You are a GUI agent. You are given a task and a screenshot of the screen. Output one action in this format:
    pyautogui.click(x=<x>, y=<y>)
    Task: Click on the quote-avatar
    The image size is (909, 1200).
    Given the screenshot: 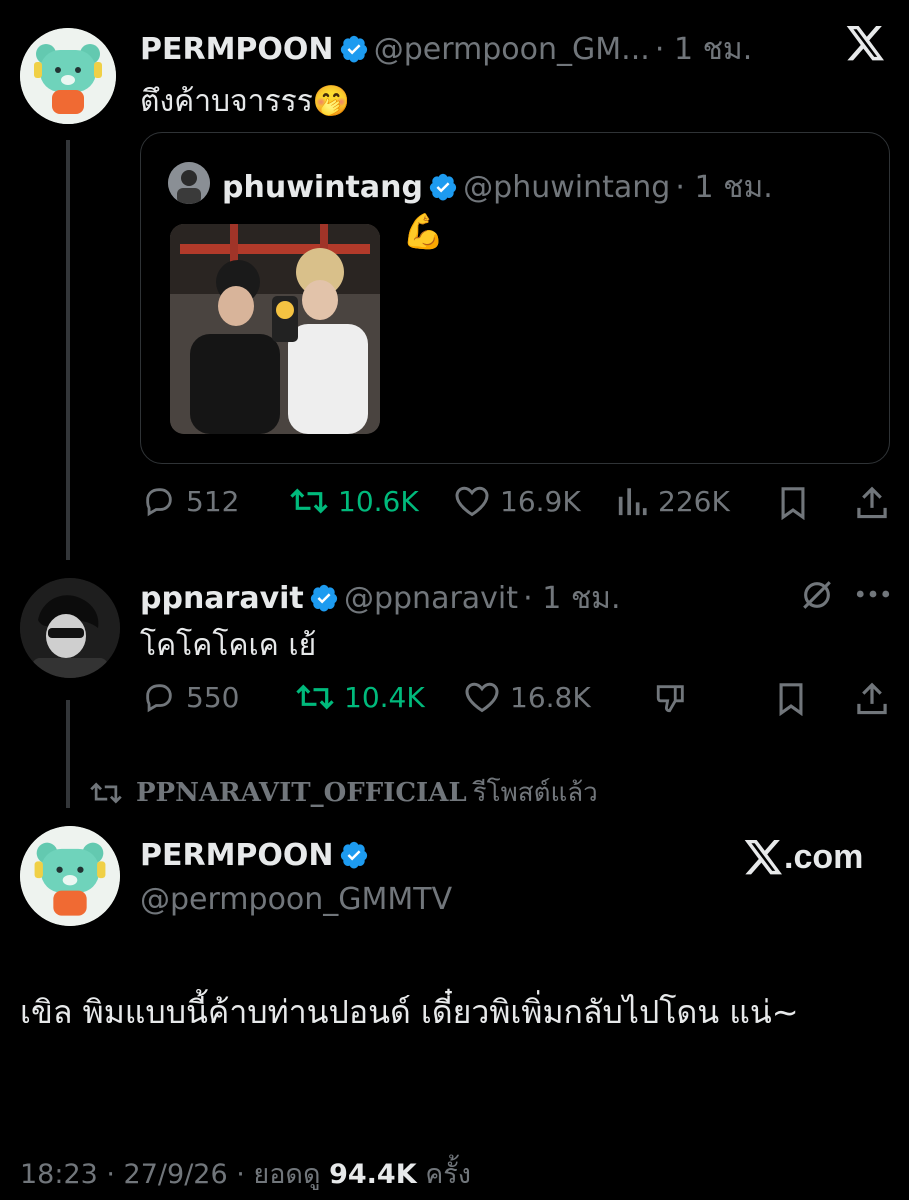 What is the action you would take?
    pyautogui.click(x=189, y=183)
    